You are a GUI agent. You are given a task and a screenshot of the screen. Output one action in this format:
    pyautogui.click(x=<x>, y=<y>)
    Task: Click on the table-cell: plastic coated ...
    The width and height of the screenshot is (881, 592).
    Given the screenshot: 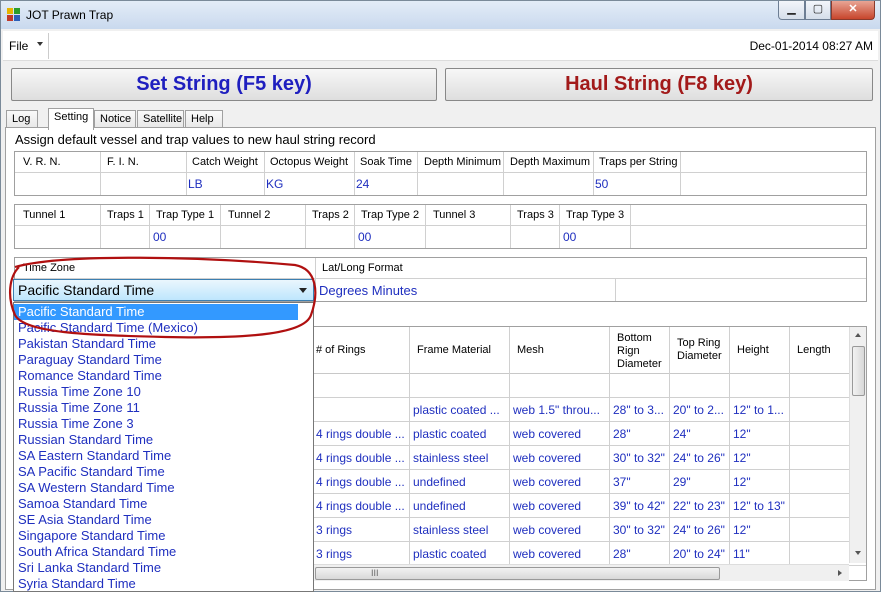 What is the action you would take?
    pyautogui.click(x=460, y=410)
    